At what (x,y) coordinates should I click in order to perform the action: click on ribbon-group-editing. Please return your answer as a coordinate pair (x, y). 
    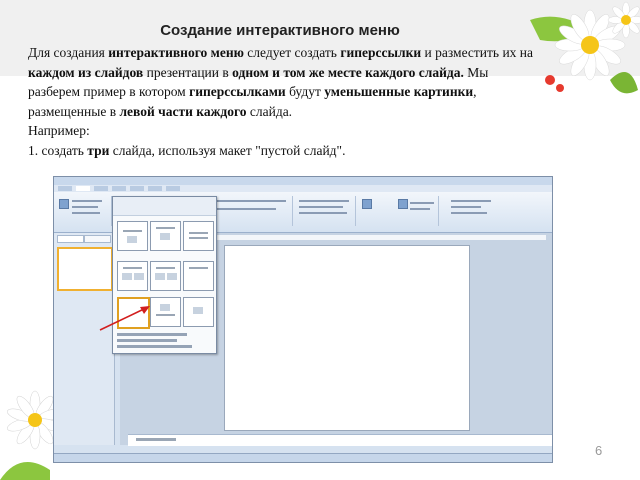
    Looking at the image, I should click on (491, 211).